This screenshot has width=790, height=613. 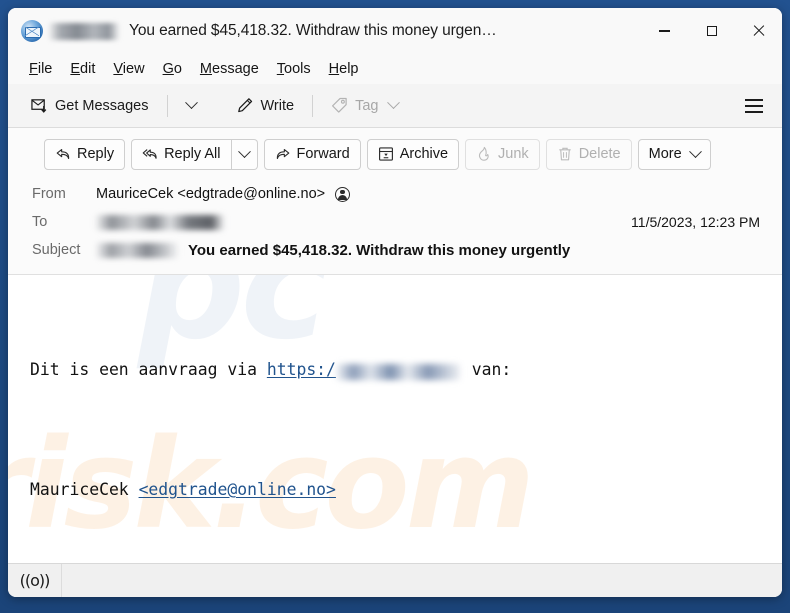 I want to click on thunderbird-icon, so click(x=32, y=31).